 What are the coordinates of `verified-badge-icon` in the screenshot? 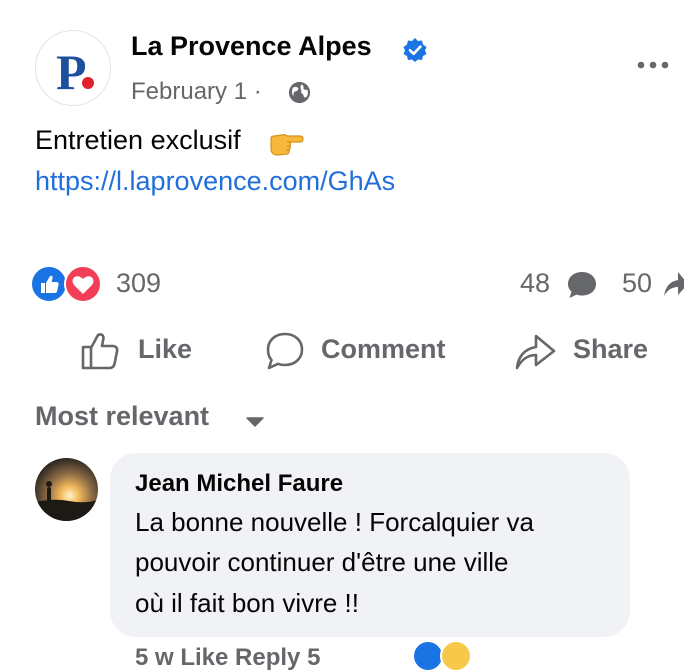 It's located at (415, 50).